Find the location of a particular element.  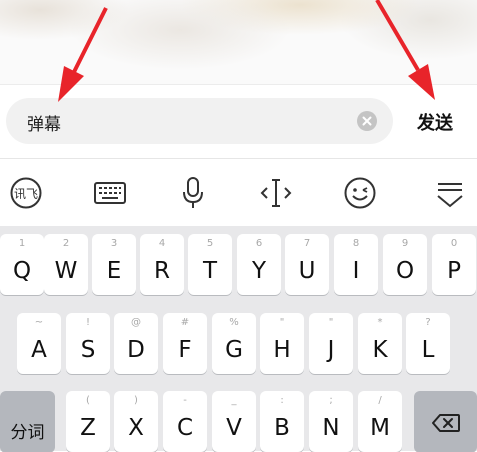

key-letter: V is located at coordinates (234, 428).